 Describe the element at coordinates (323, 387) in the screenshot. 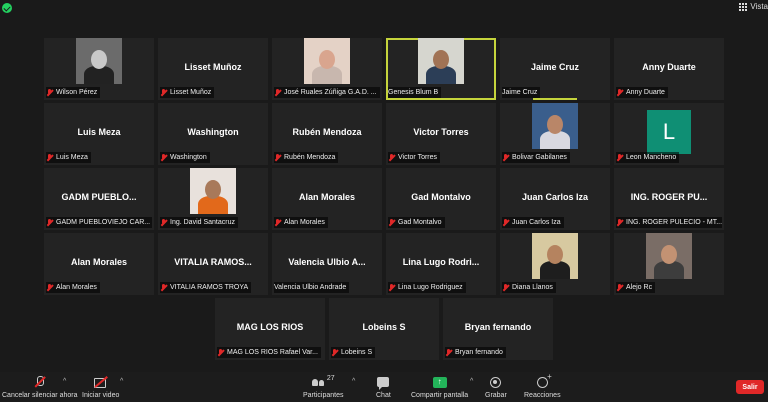

I see `participants-button: 27 Participantes` at that location.